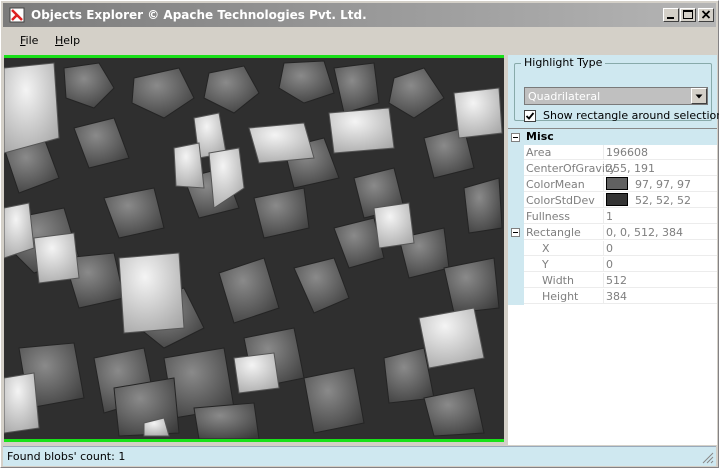  Describe the element at coordinates (564, 152) in the screenshot. I see `property-name: Area` at that location.